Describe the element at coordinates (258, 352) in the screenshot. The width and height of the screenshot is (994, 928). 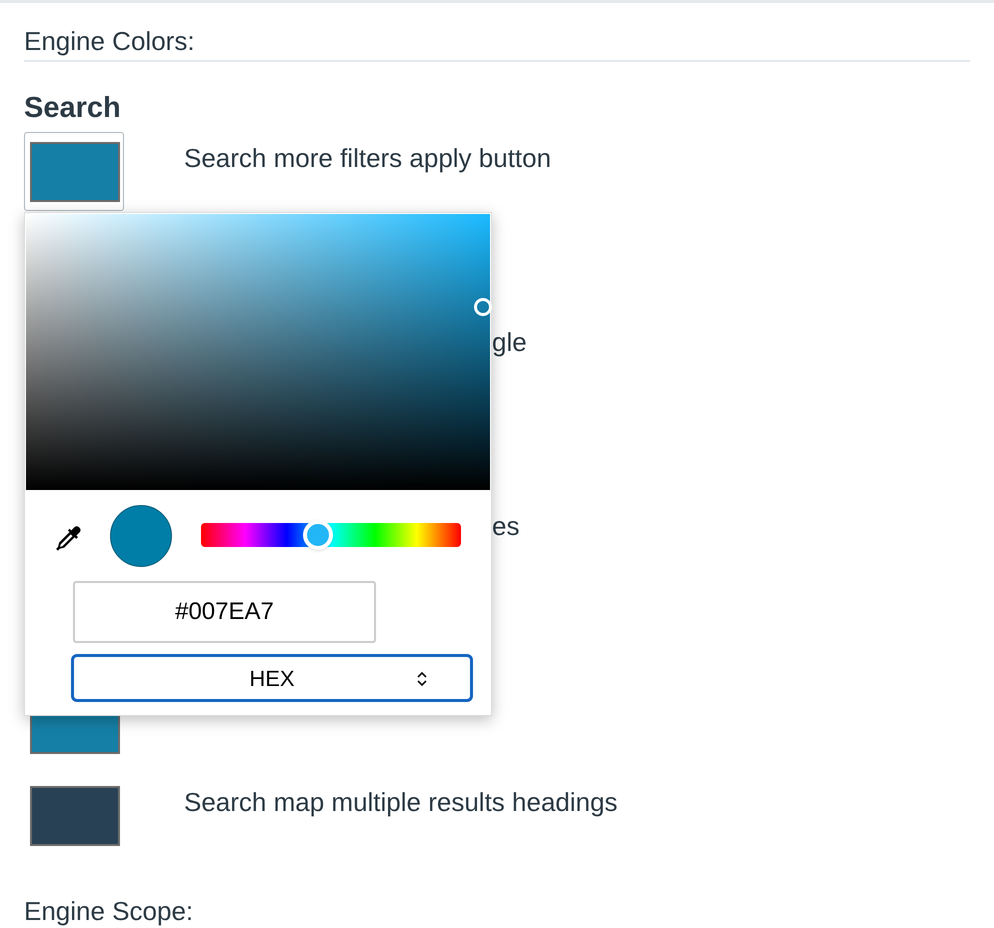
I see `saturation-area` at that location.